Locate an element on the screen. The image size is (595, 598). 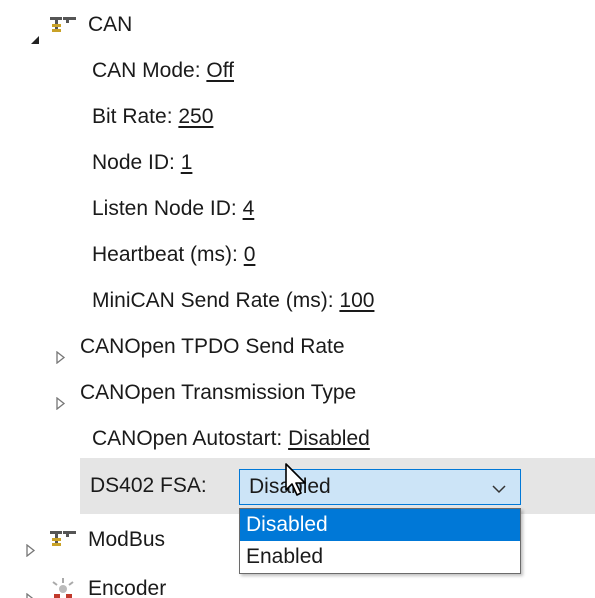
property-label: CAN Mode: is located at coordinates (149, 70).